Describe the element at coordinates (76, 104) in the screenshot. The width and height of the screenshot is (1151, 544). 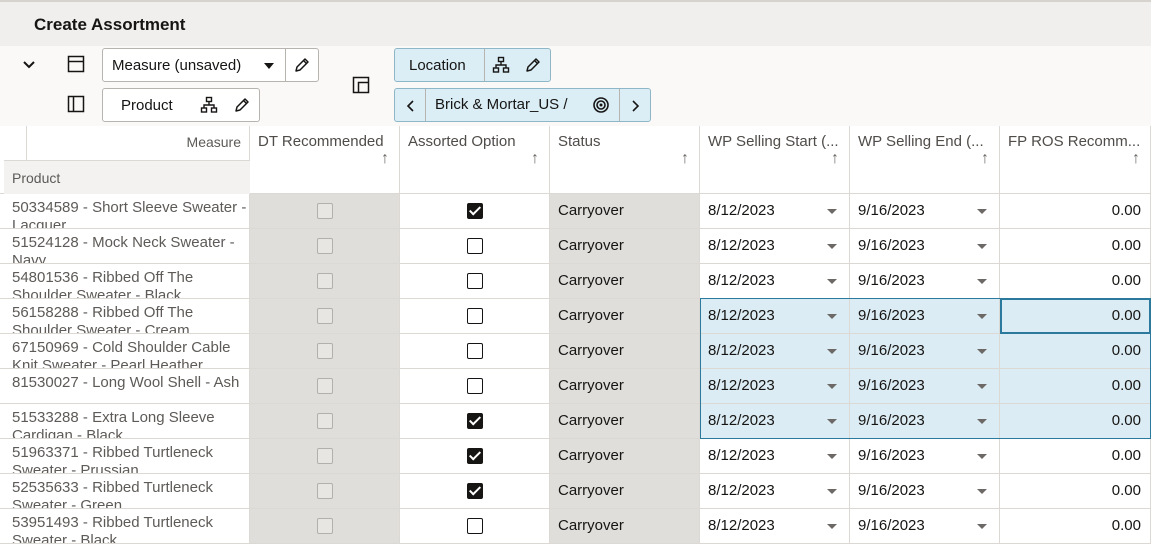
I see `columns-layout-icon` at that location.